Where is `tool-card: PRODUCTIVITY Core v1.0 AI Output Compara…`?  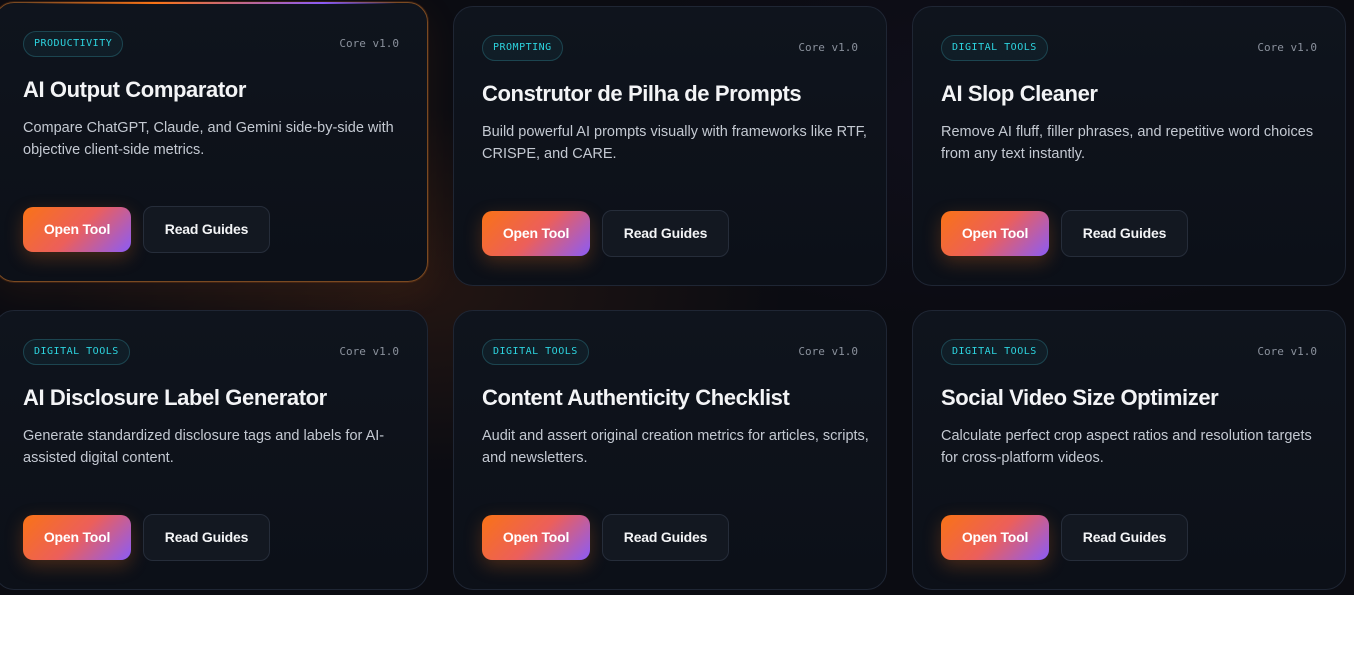 tool-card: PRODUCTIVITY Core v1.0 AI Output Compara… is located at coordinates (214, 142).